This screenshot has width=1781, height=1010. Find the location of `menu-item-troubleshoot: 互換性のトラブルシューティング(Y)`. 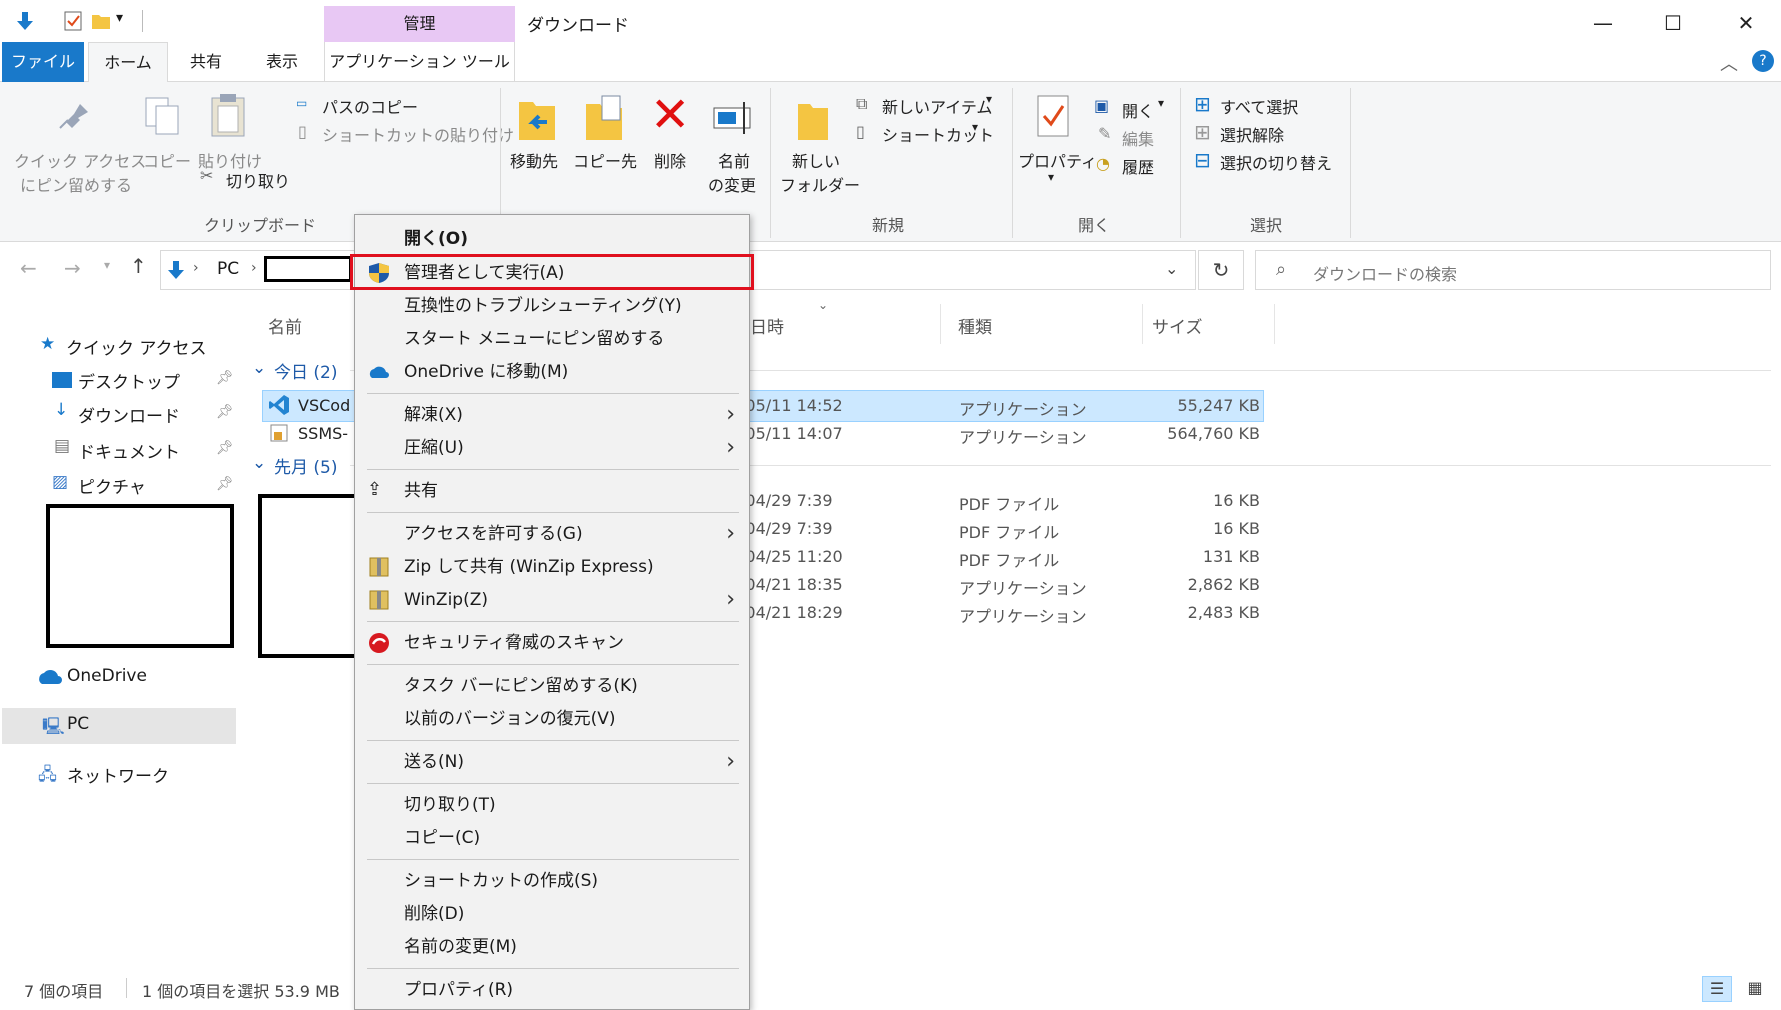

menu-item-troubleshoot: 互換性のトラブルシューティング(Y) is located at coordinates (552, 306).